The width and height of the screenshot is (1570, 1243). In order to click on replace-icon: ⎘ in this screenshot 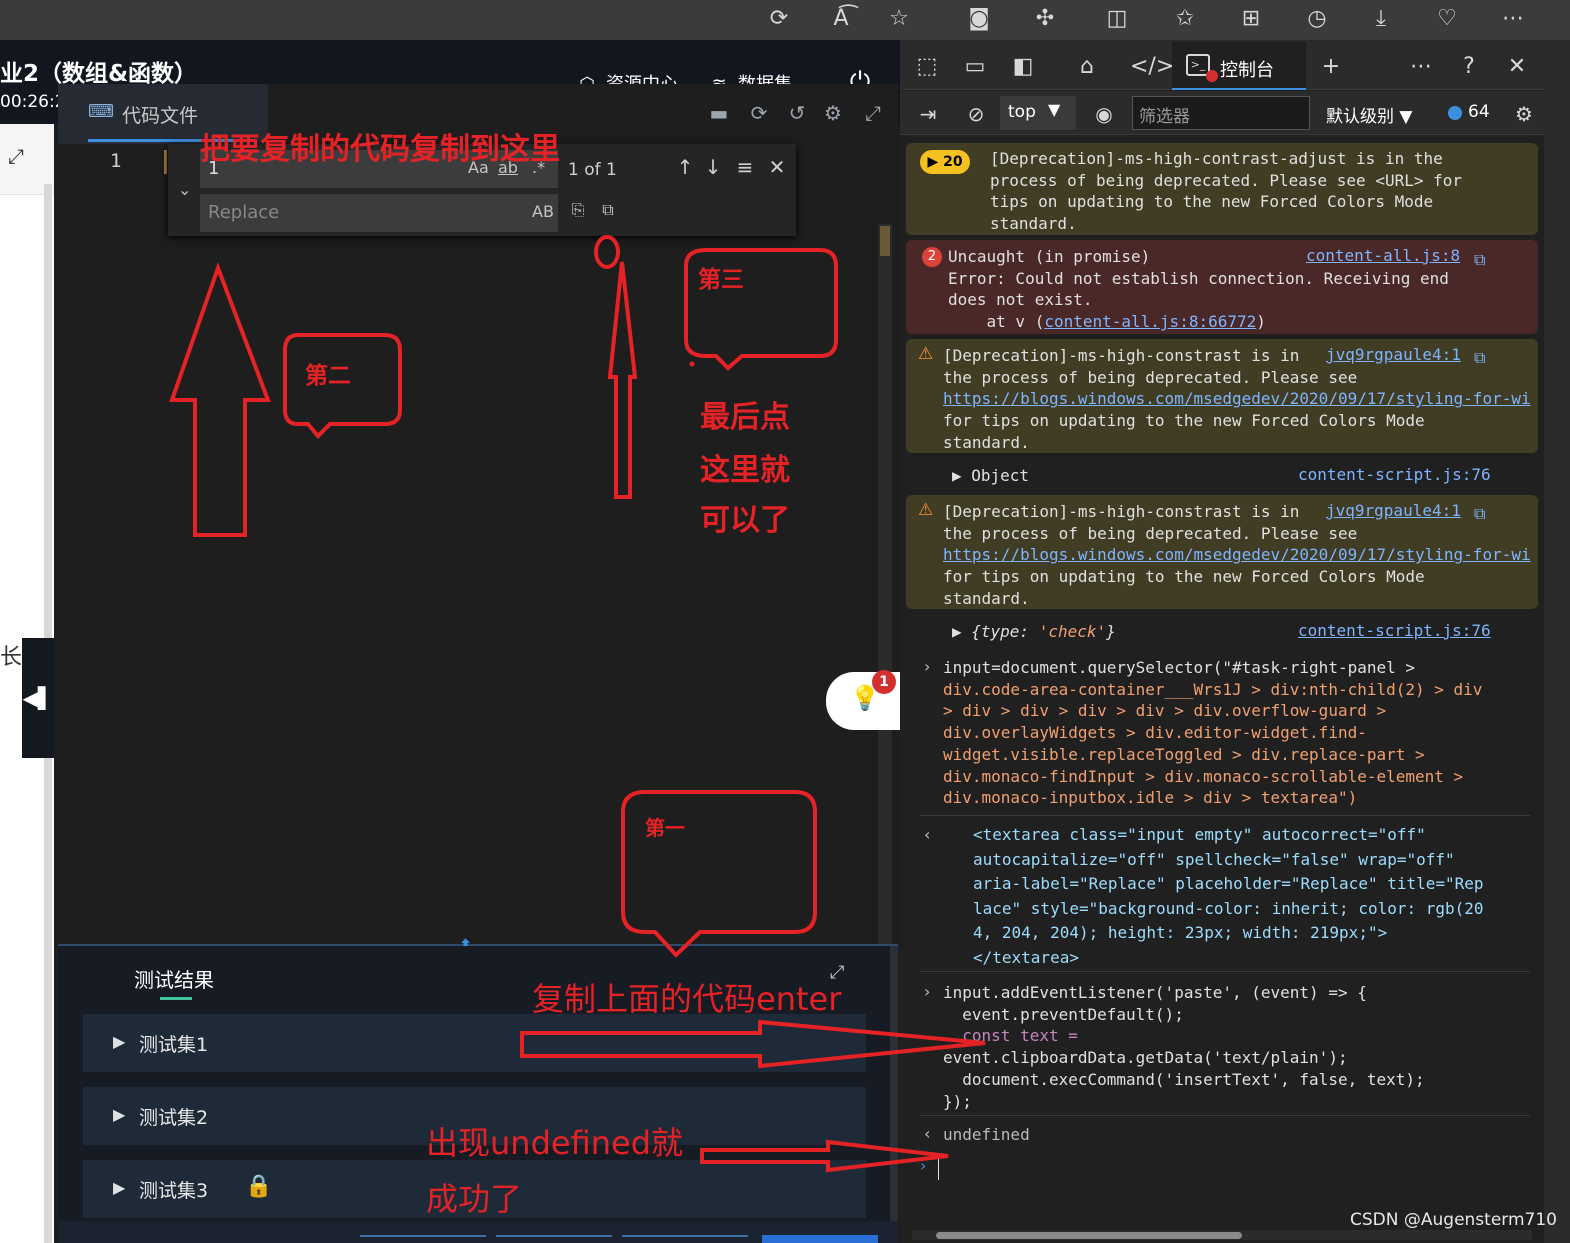, I will do `click(578, 212)`.